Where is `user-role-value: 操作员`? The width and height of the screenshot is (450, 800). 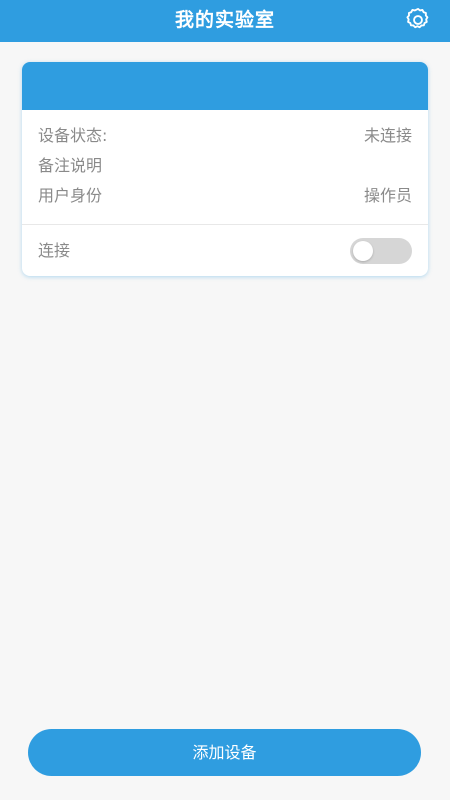 user-role-value: 操作员 is located at coordinates (387, 195).